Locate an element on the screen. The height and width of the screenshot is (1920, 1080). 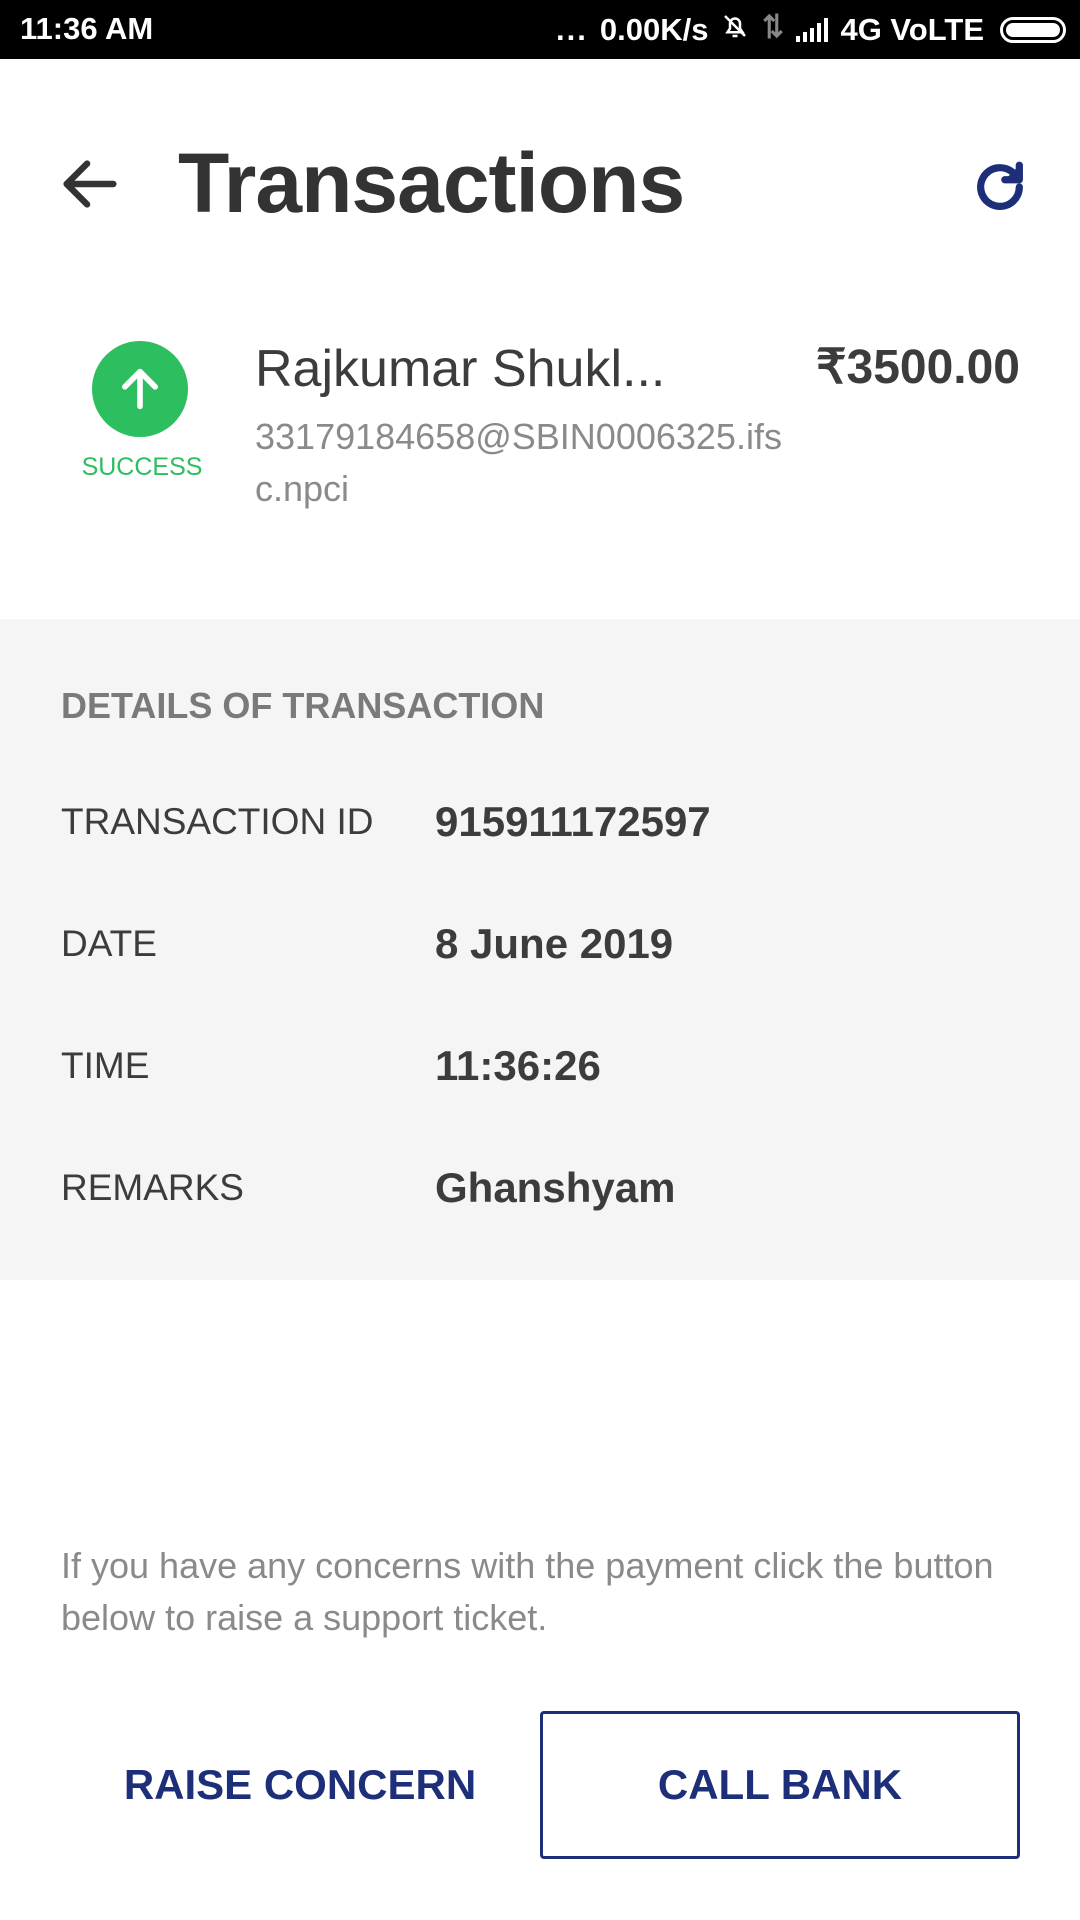
arrow-up-icon is located at coordinates (140, 389).